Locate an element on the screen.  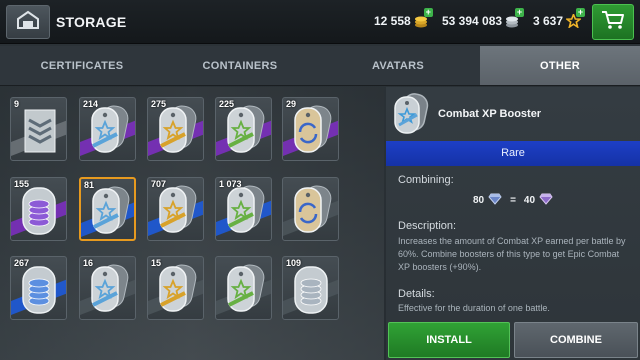
tab-other: OTHER is located at coordinates (560, 65).